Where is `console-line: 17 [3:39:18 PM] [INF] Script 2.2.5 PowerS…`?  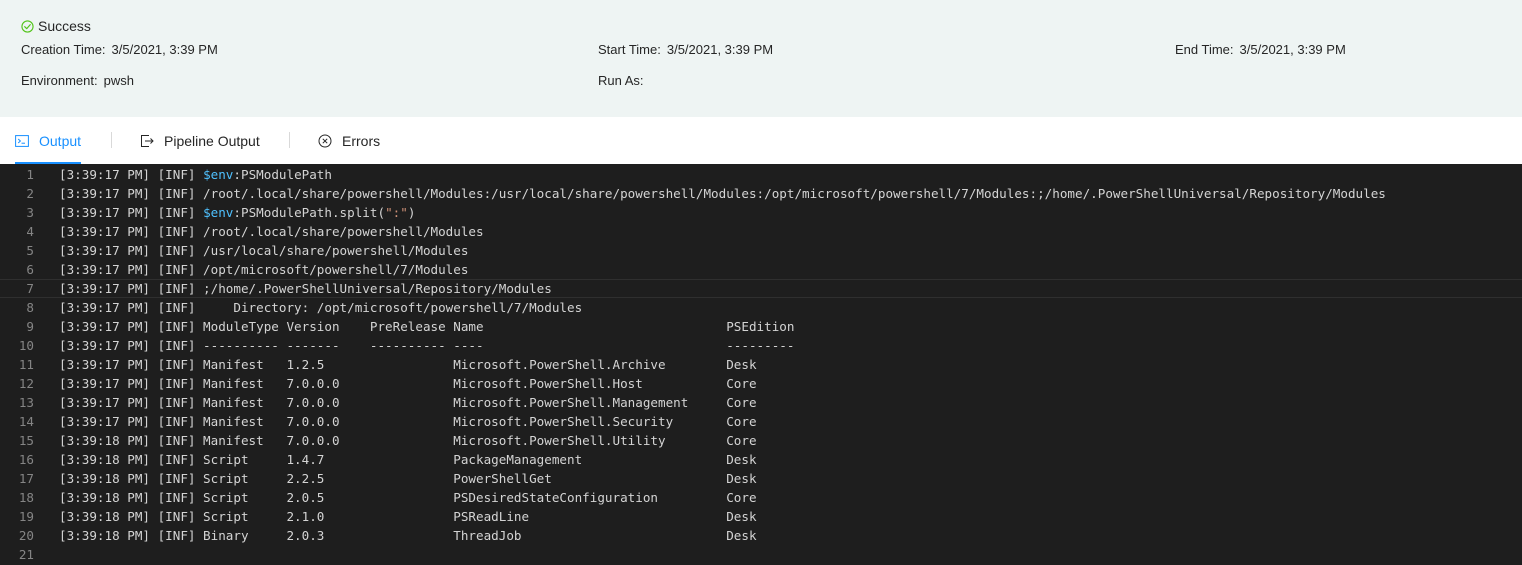 console-line: 17 [3:39:18 PM] [INF] Script 2.2.5 PowerS… is located at coordinates (761, 478).